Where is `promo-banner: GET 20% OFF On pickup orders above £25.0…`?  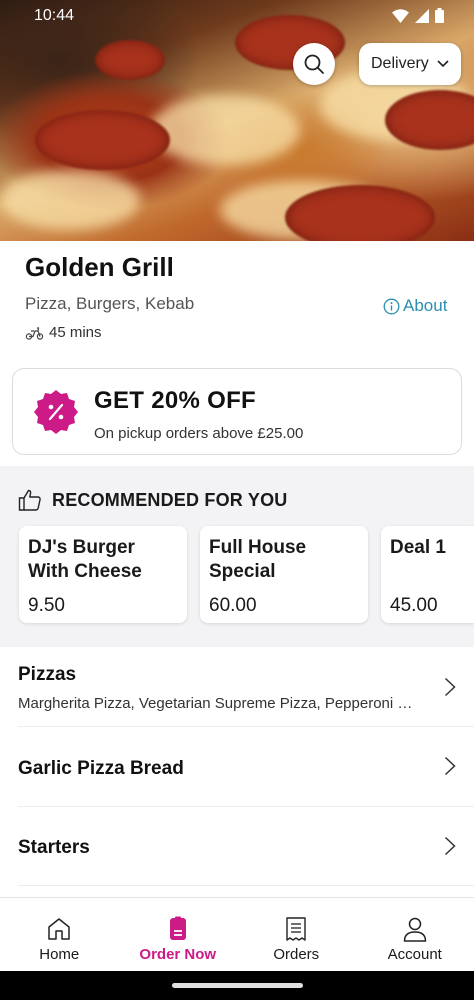
promo-banner: GET 20% OFF On pickup orders above £25.0… is located at coordinates (237, 411).